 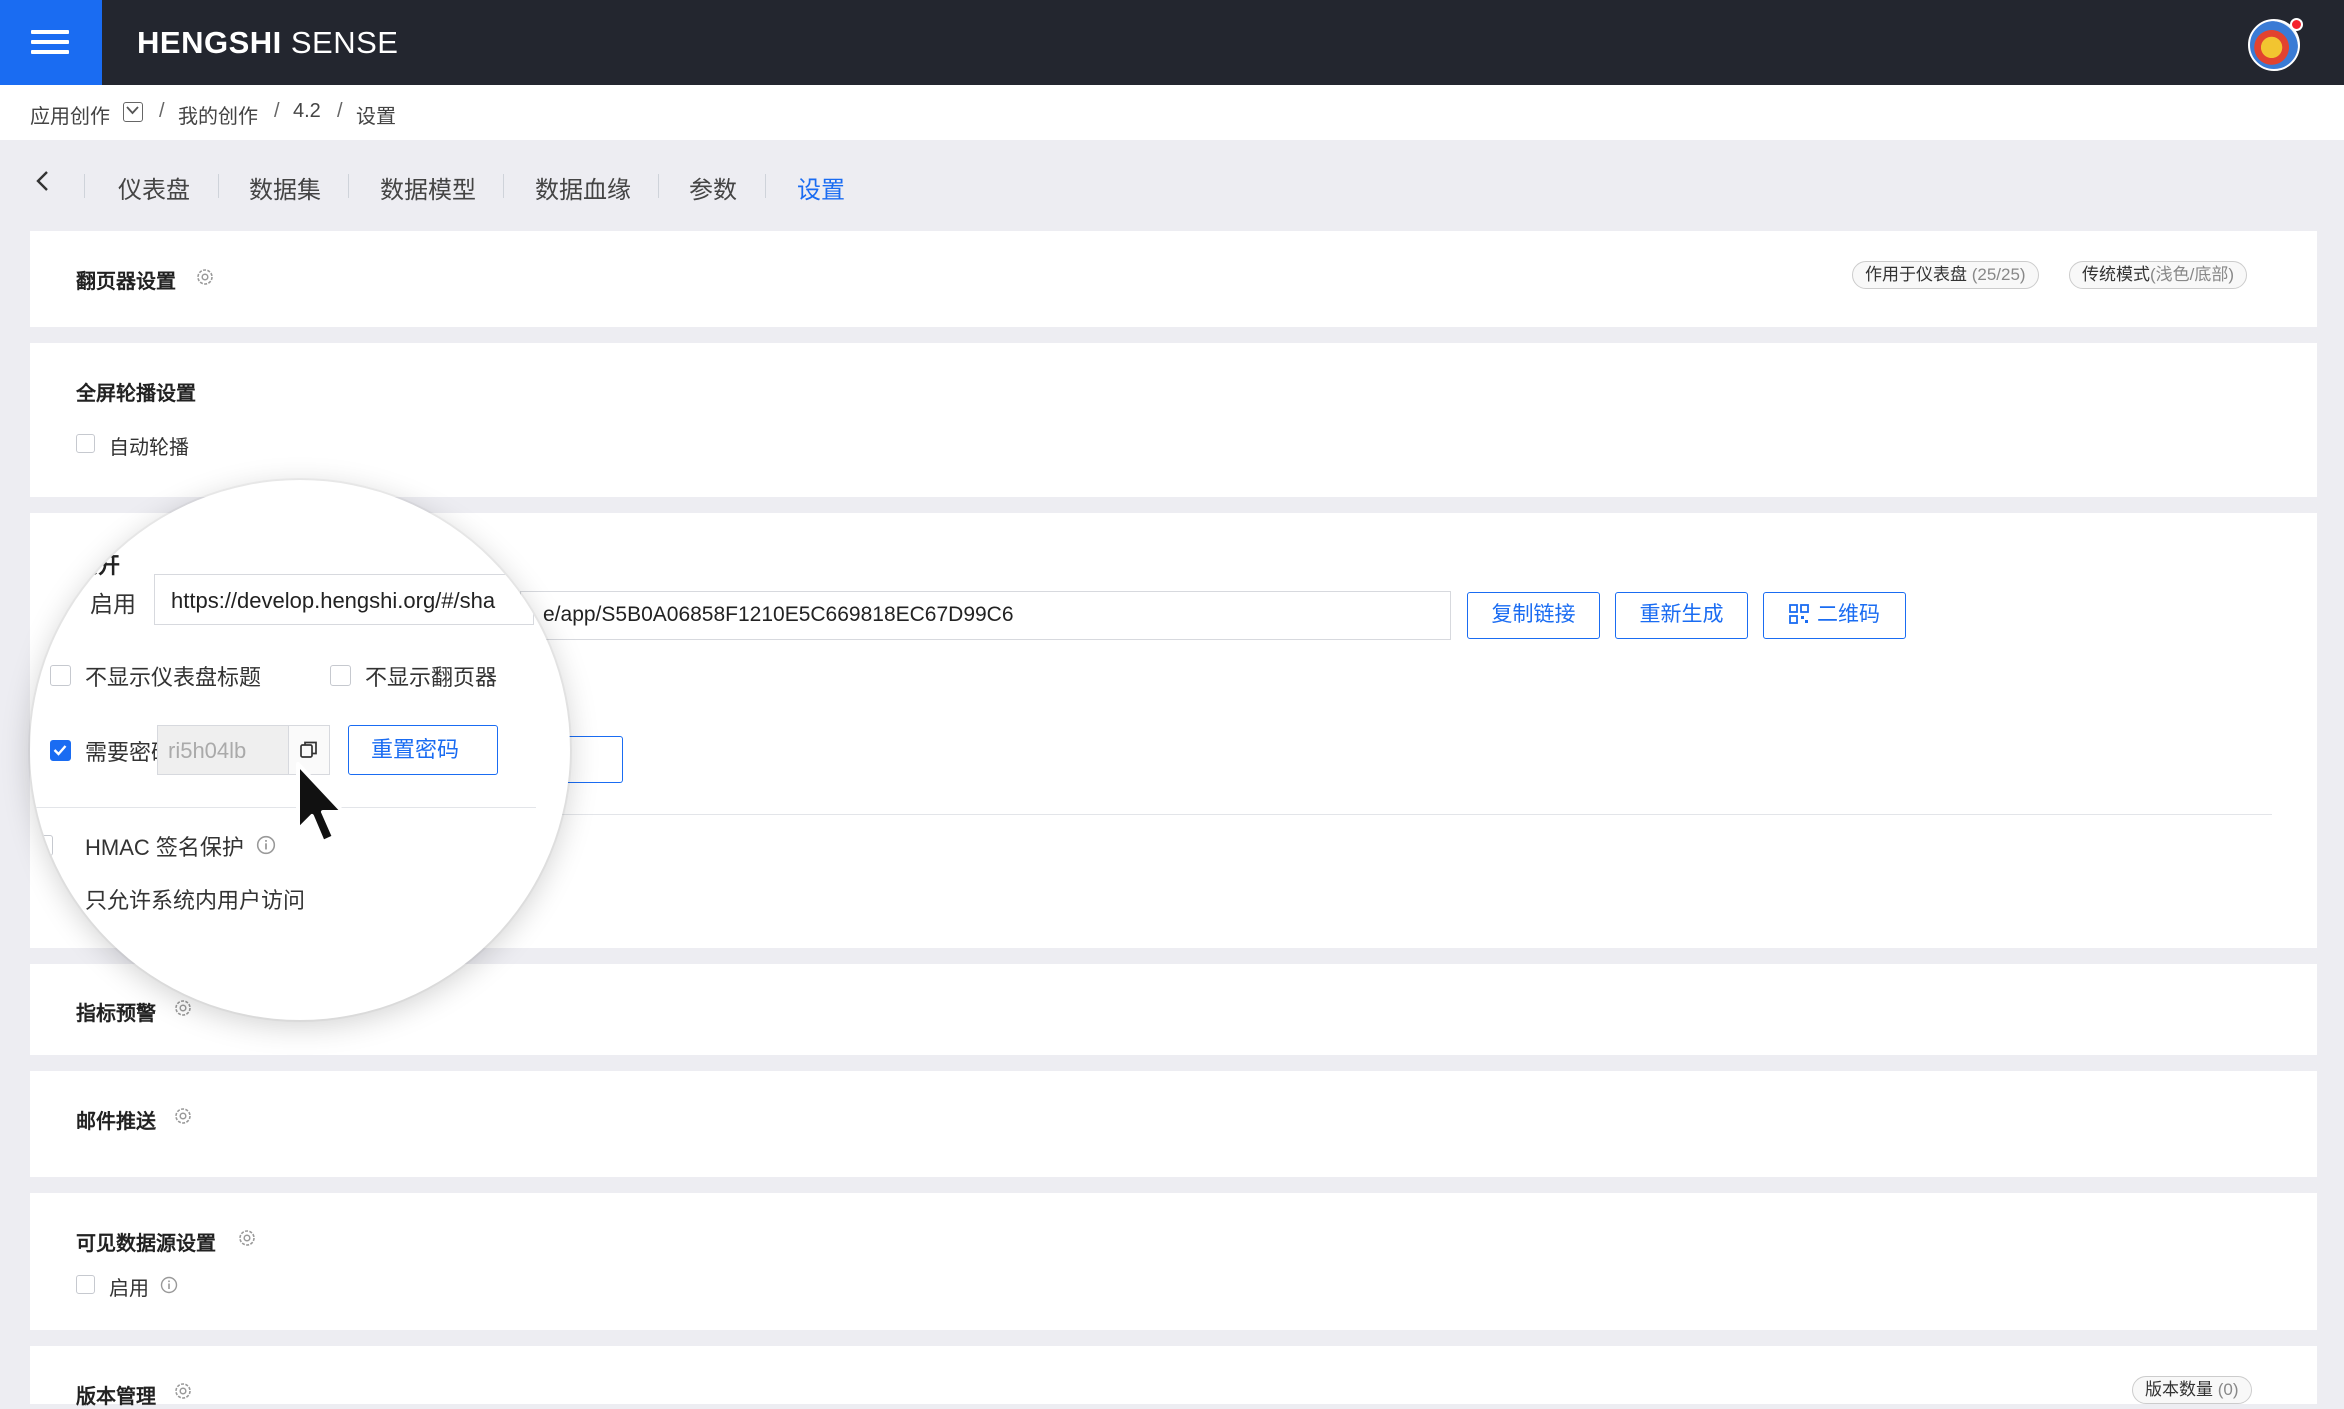 I want to click on card-title: 邮件推送, so click(x=116, y=1122).